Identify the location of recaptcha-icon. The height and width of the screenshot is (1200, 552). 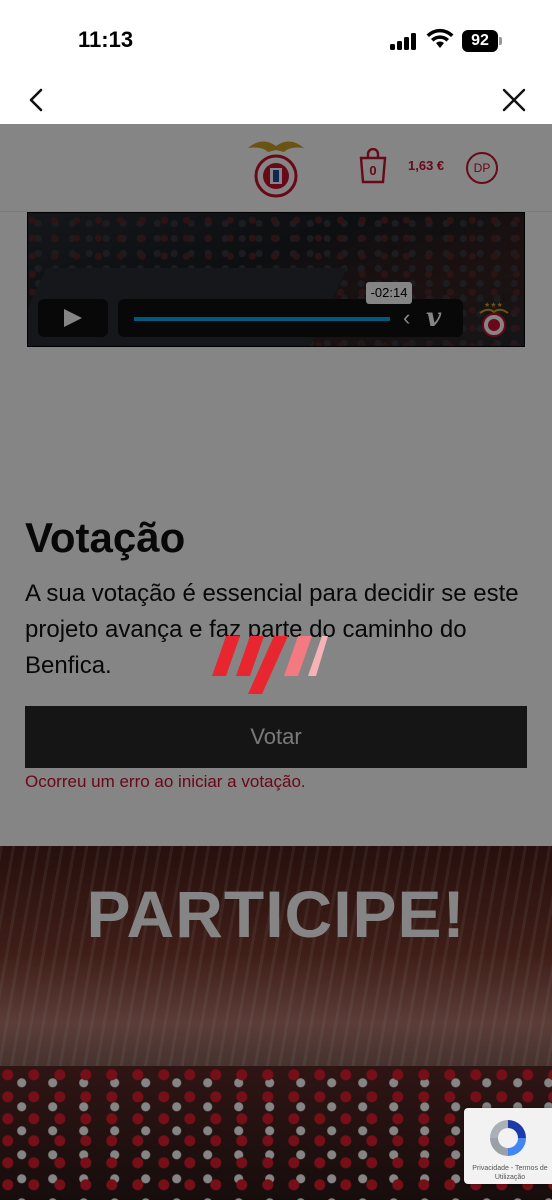
(508, 1138).